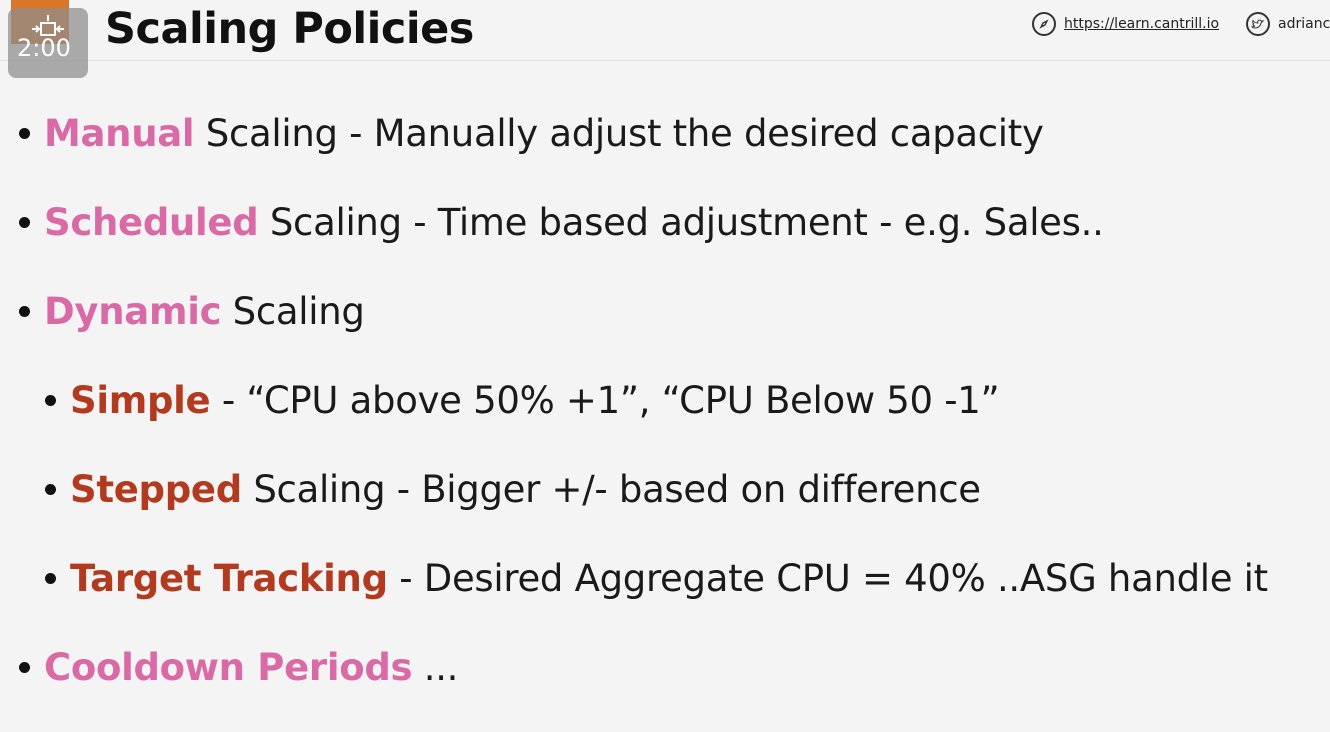 The width and height of the screenshot is (1330, 732). Describe the element at coordinates (1258, 24) in the screenshot. I see `twitter-icon` at that location.